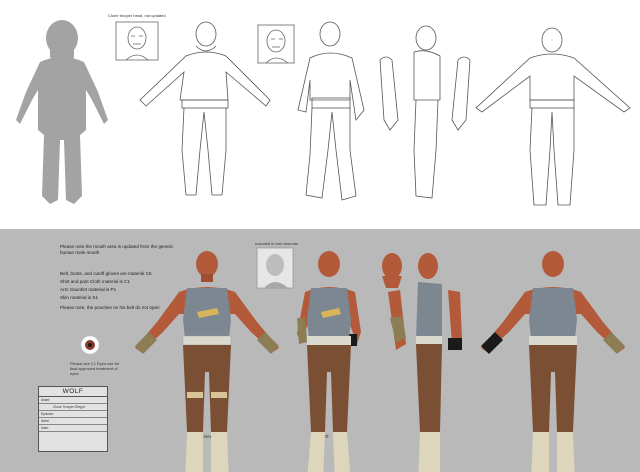  I want to click on title-row-episode: Episode:, so click(73, 414).